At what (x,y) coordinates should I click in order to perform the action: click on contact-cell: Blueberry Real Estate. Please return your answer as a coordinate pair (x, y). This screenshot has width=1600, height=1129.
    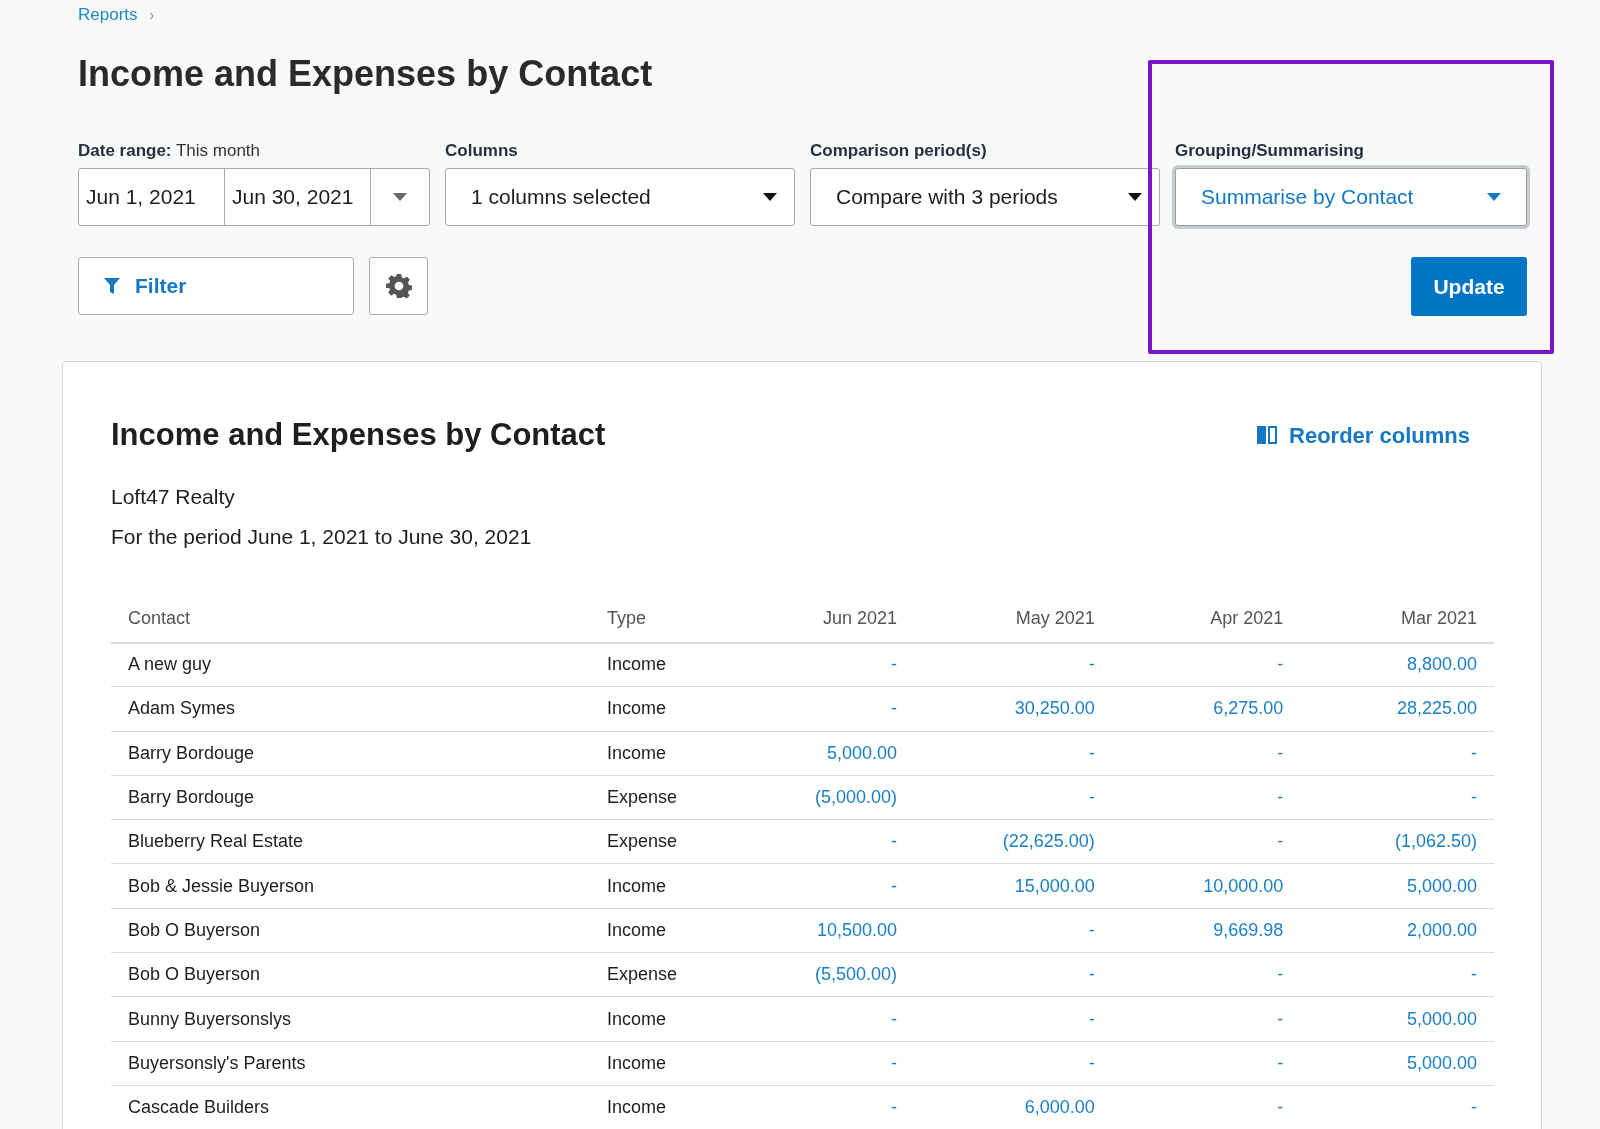
    Looking at the image, I should click on (350, 841).